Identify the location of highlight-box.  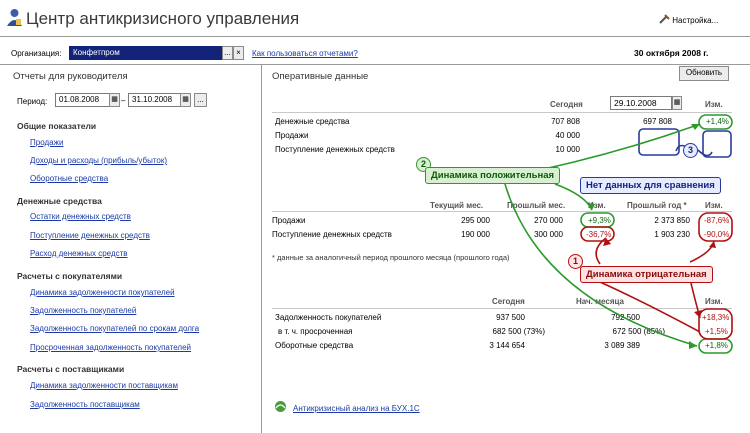
(717, 144).